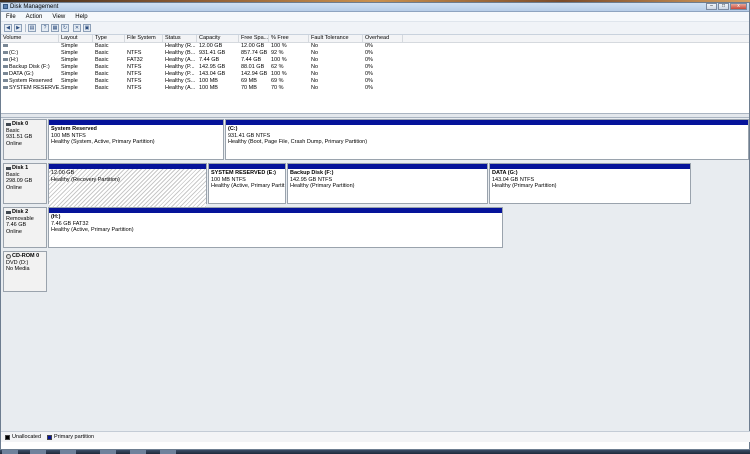 Image resolution: width=750 pixels, height=454 pixels. What do you see at coordinates (127, 186) in the screenshot?
I see `partition-recovery: 12.00 GB Healthy (Recovery Partition)` at bounding box center [127, 186].